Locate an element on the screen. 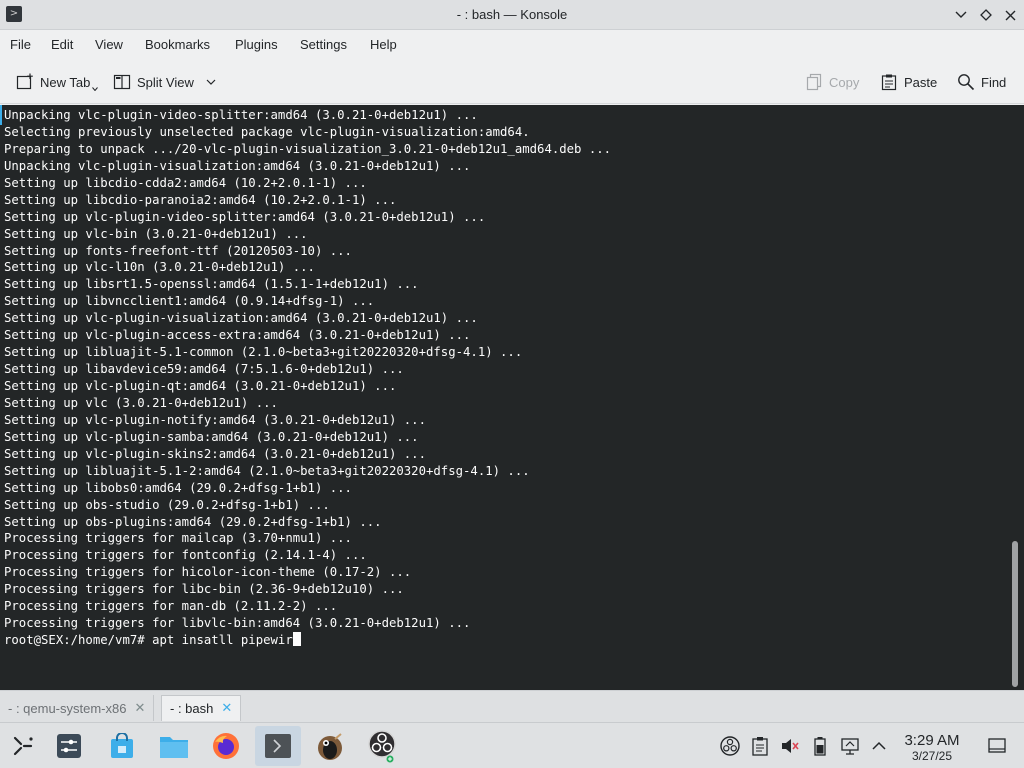  network-tray-icon is located at coordinates (850, 746).